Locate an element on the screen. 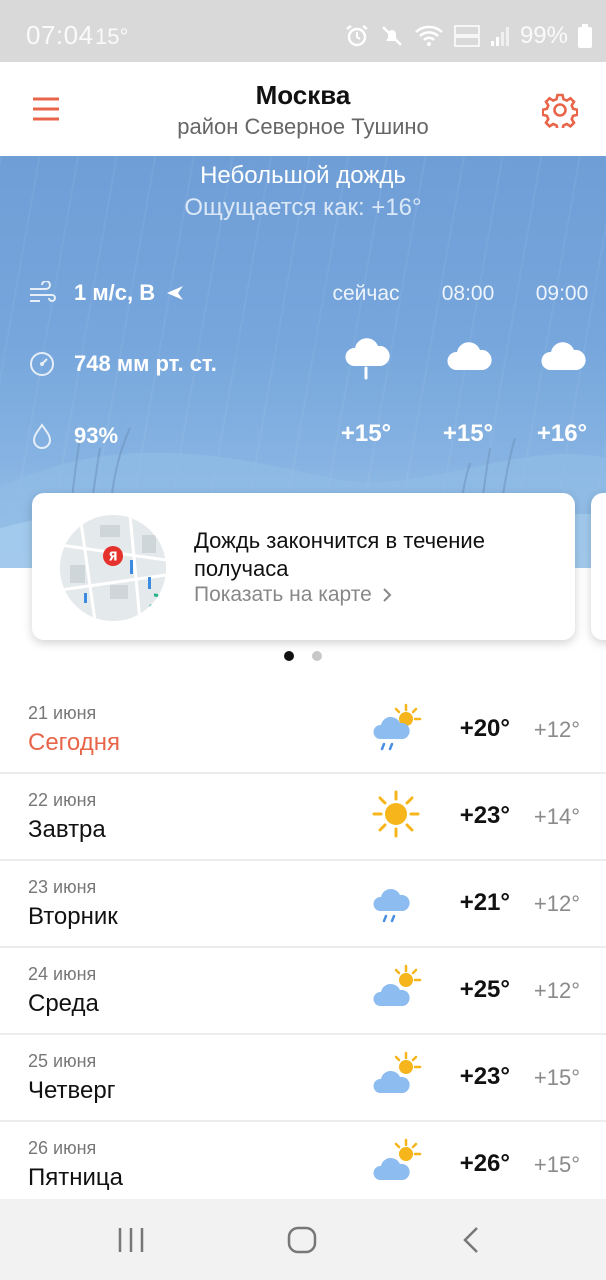 The width and height of the screenshot is (606, 1280). day-name: Среда is located at coordinates (63, 1003).